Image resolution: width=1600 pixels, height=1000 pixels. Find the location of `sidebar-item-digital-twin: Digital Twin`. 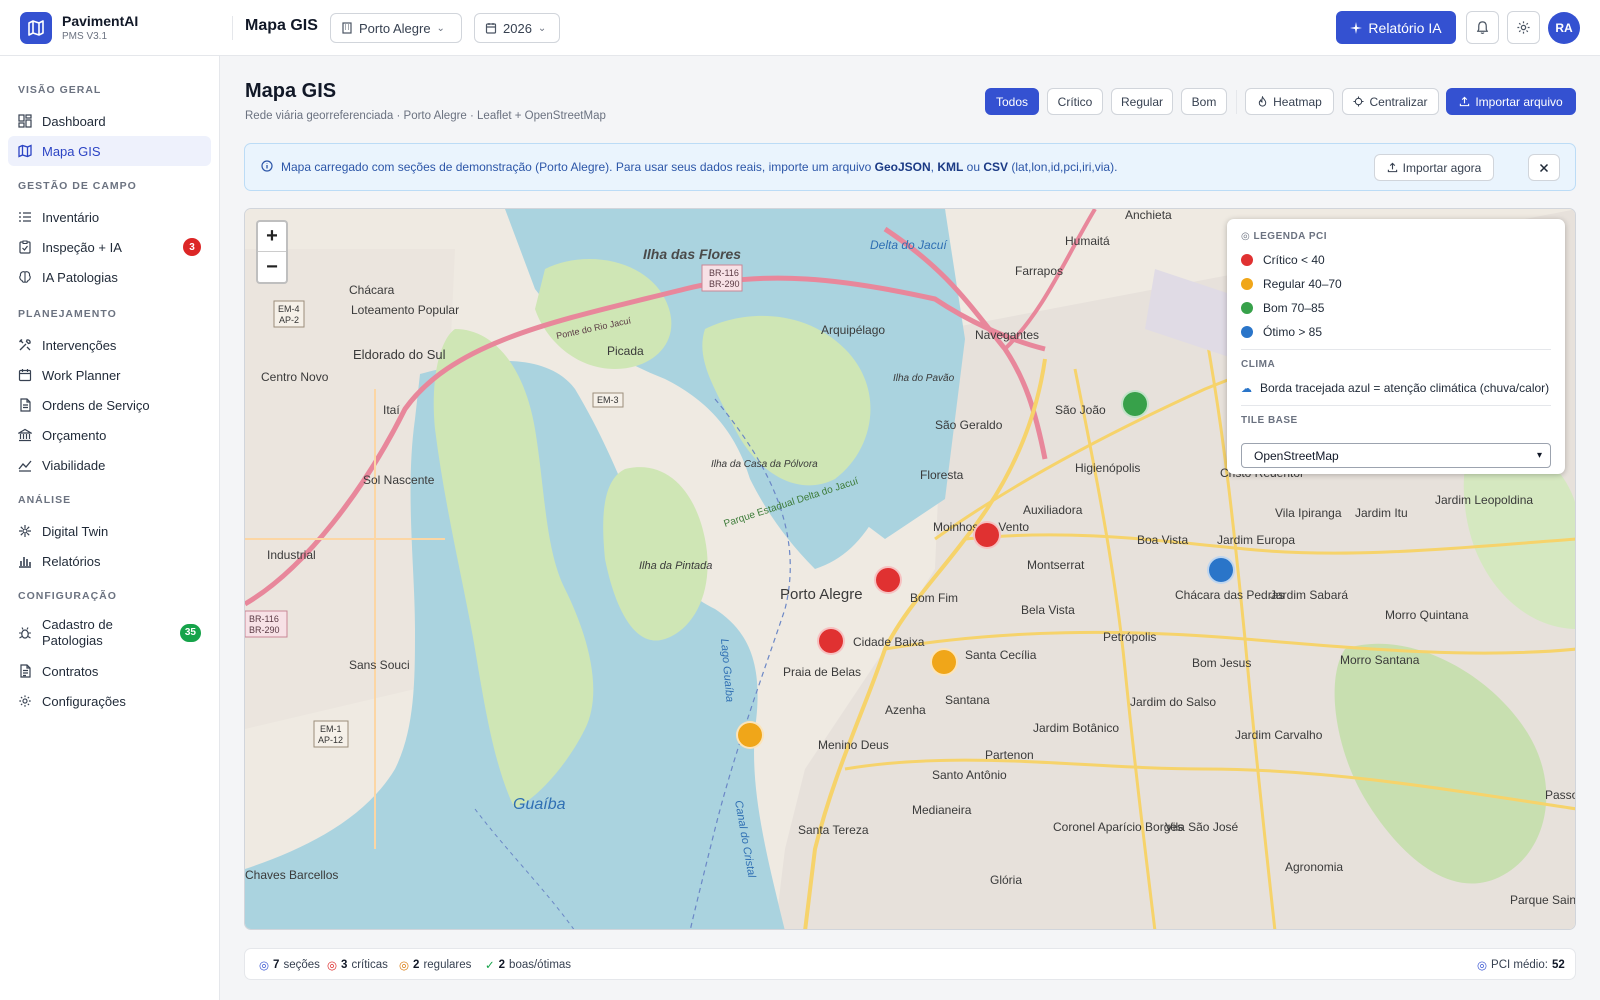

sidebar-item-digital-twin: Digital Twin is located at coordinates (109, 531).